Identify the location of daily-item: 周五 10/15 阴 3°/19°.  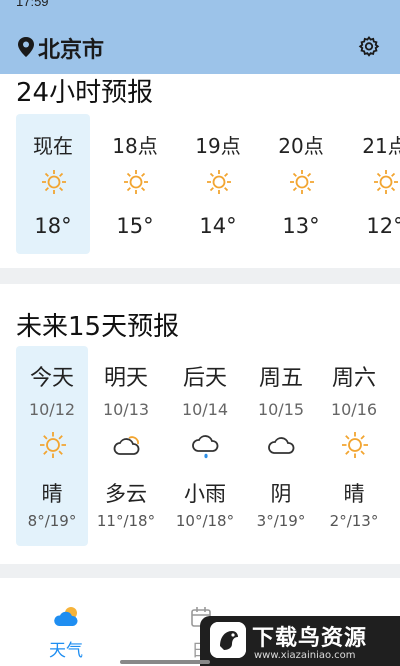
(281, 446).